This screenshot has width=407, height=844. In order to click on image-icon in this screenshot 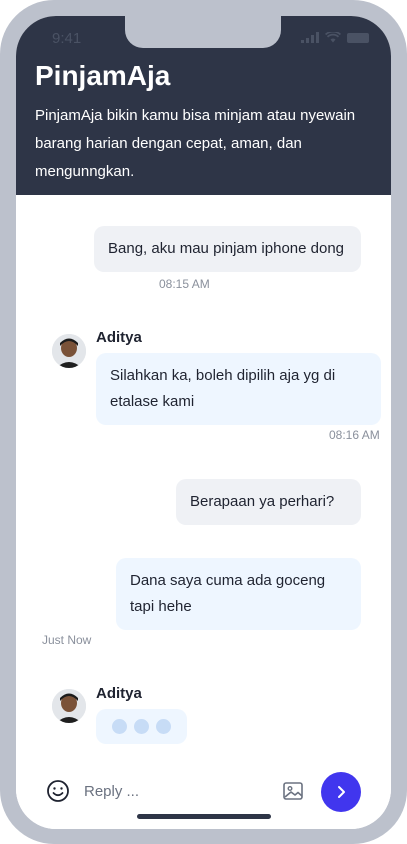, I will do `click(293, 791)`.